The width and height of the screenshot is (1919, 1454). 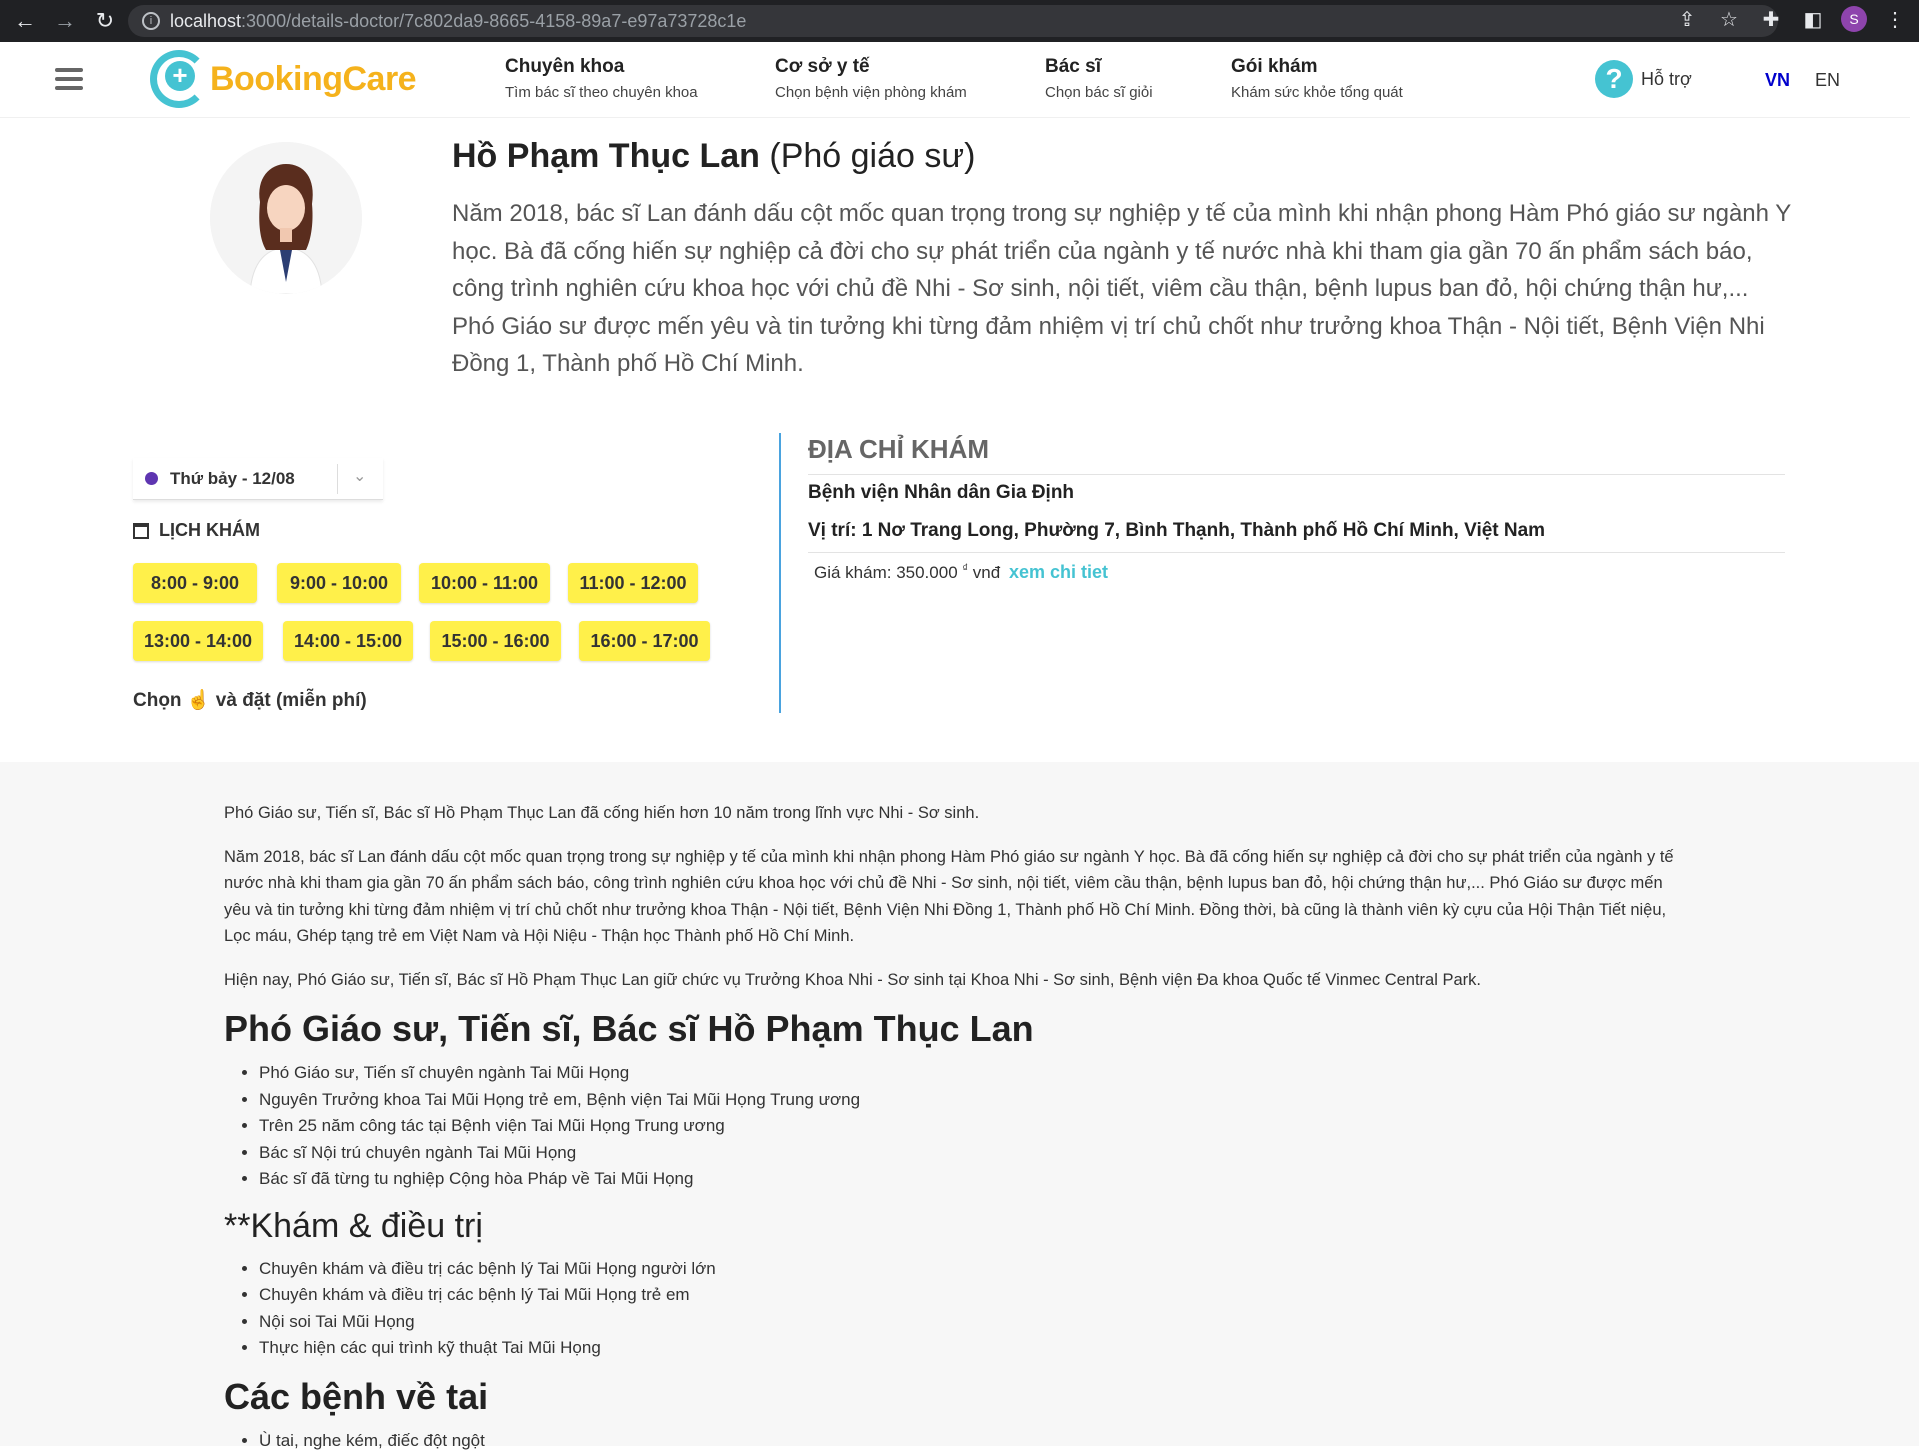 I want to click on list-item: Bác sĩ Nội trú chuyên ngành Tai Mũi Họng, so click(x=974, y=1153).